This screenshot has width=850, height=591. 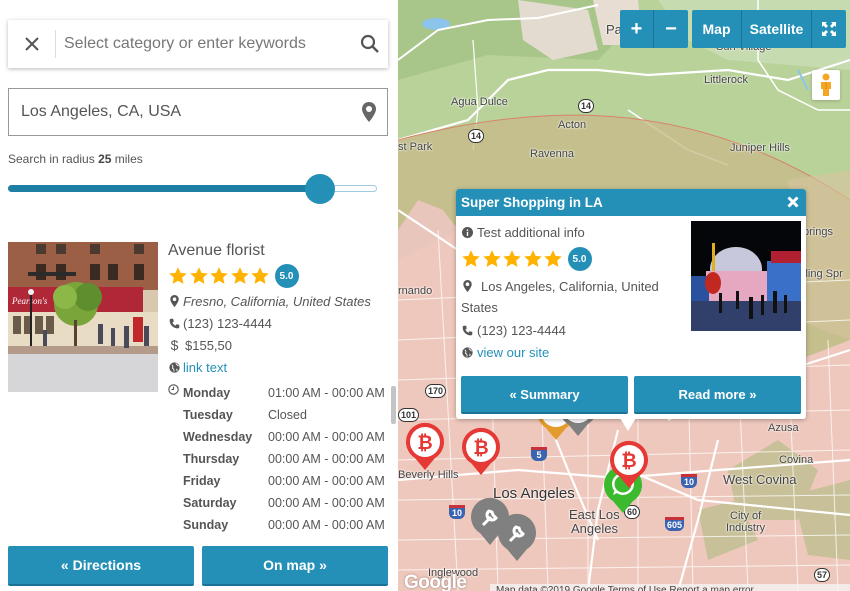 What do you see at coordinates (435, 581) in the screenshot?
I see `google-logo: Google` at bounding box center [435, 581].